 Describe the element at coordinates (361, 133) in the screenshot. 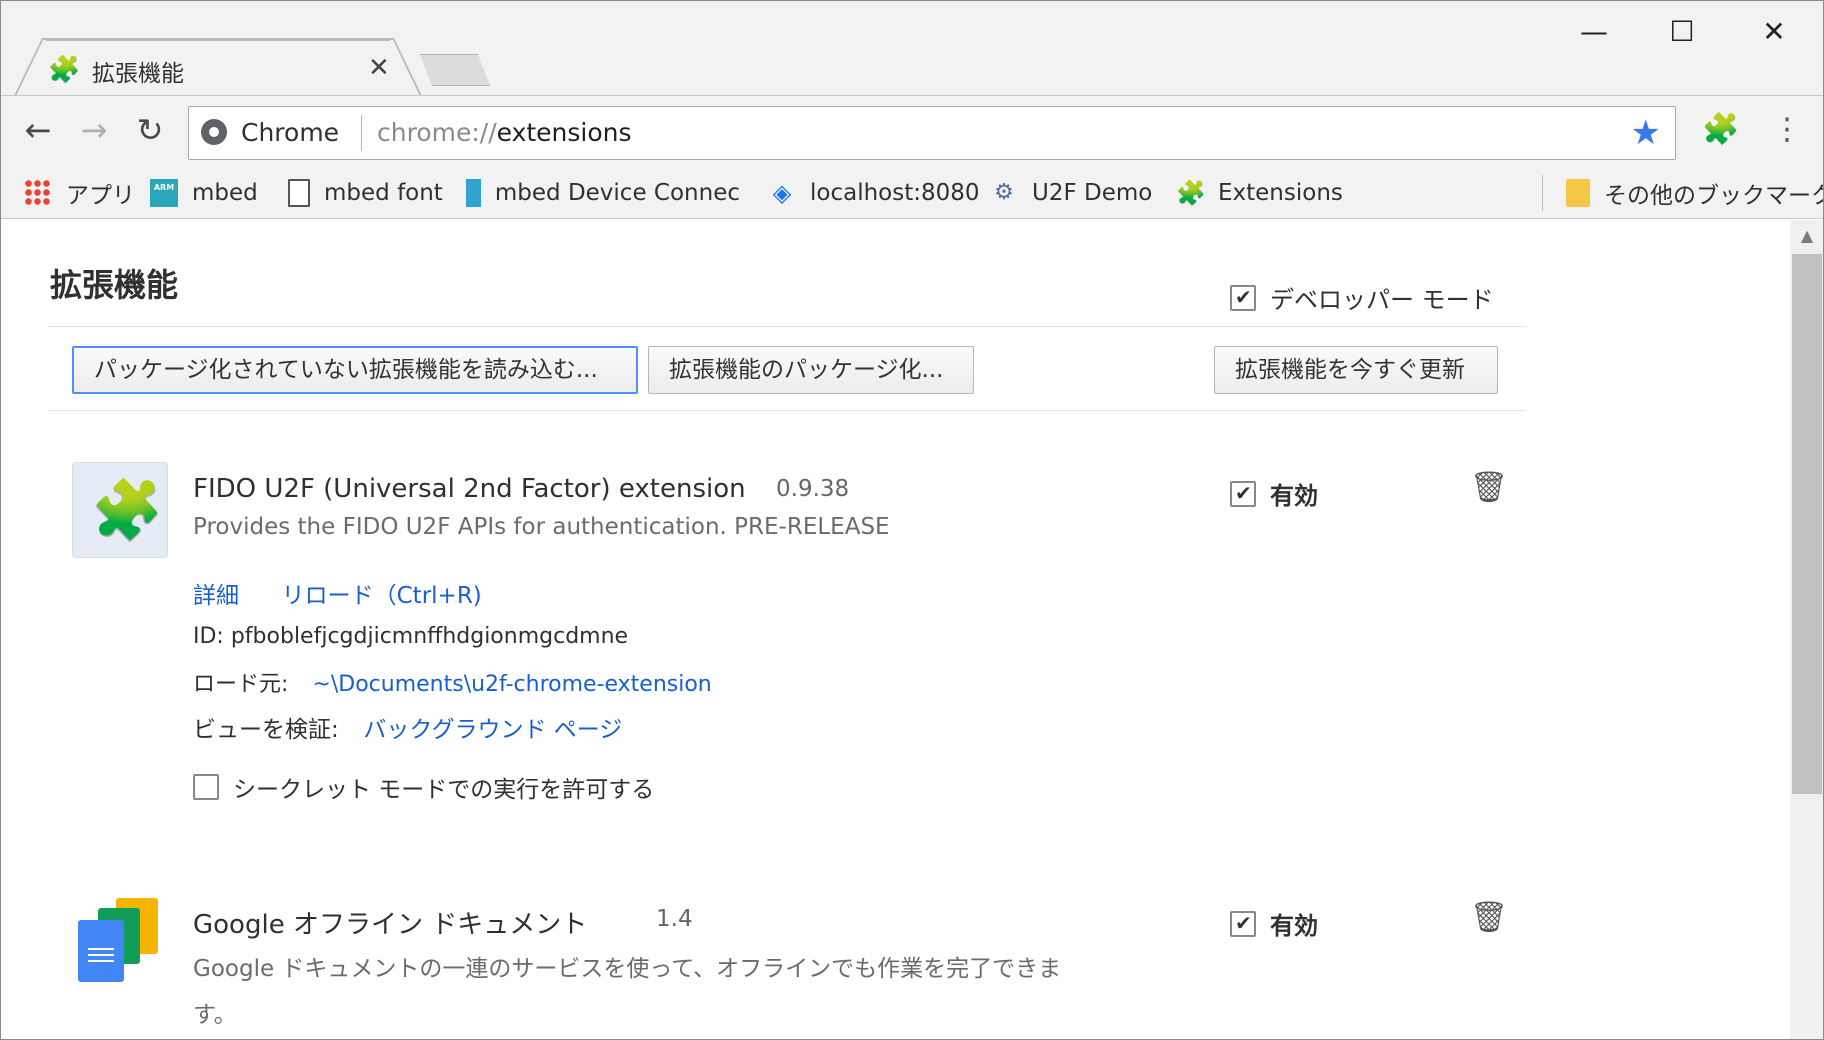

I see `omnibox-separator` at that location.